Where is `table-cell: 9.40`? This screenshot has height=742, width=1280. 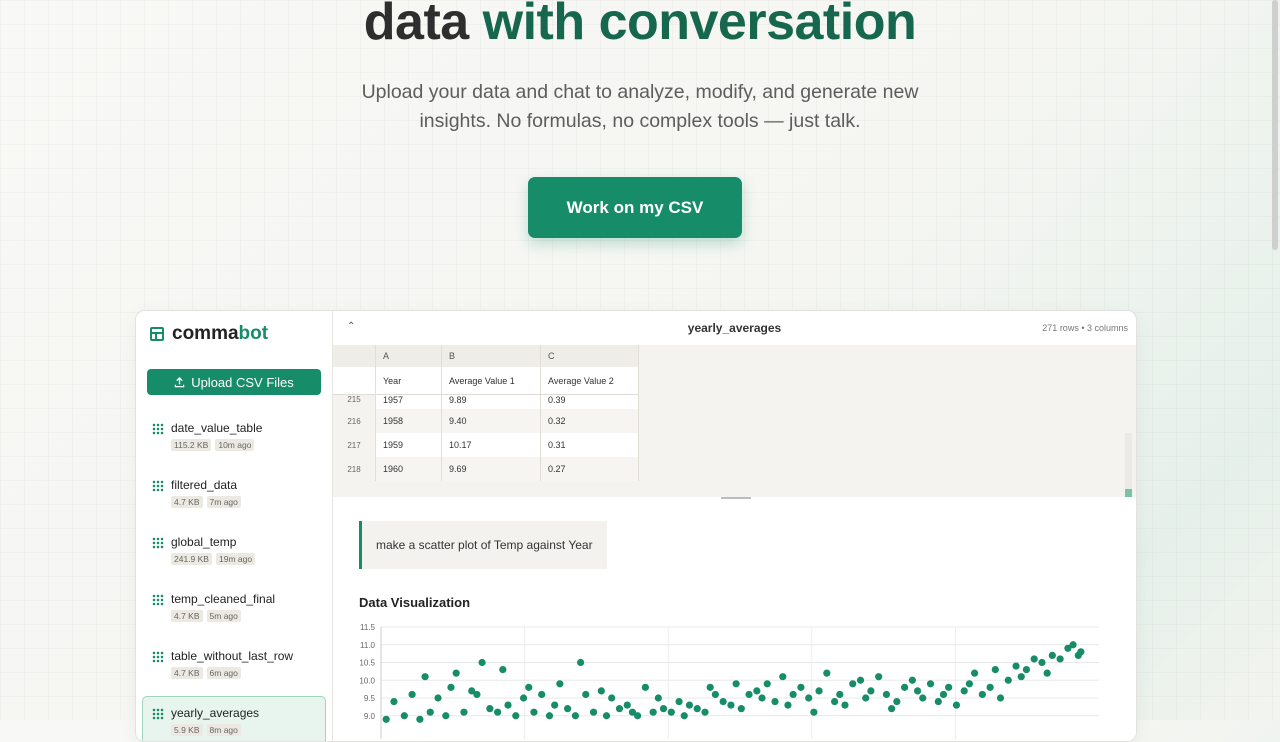
table-cell: 9.40 is located at coordinates (491, 421).